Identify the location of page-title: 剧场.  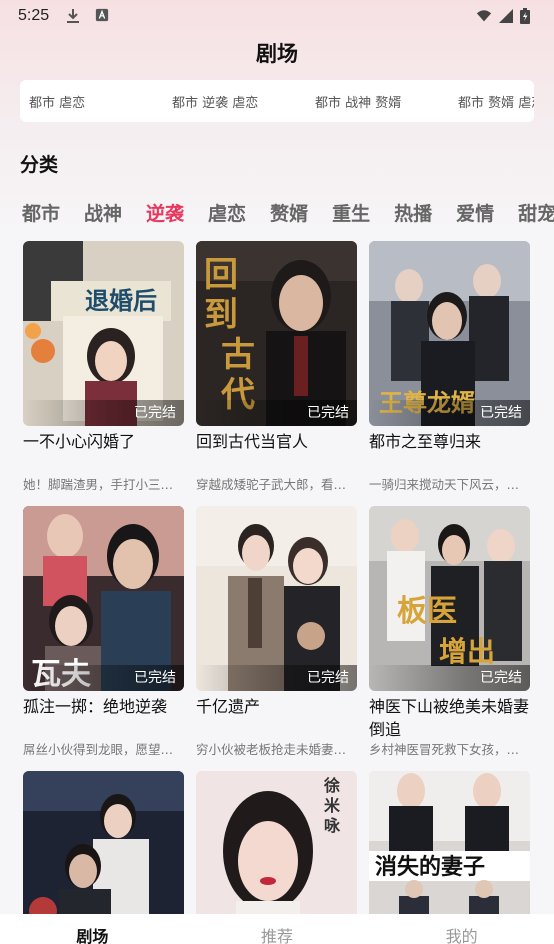
(277, 54).